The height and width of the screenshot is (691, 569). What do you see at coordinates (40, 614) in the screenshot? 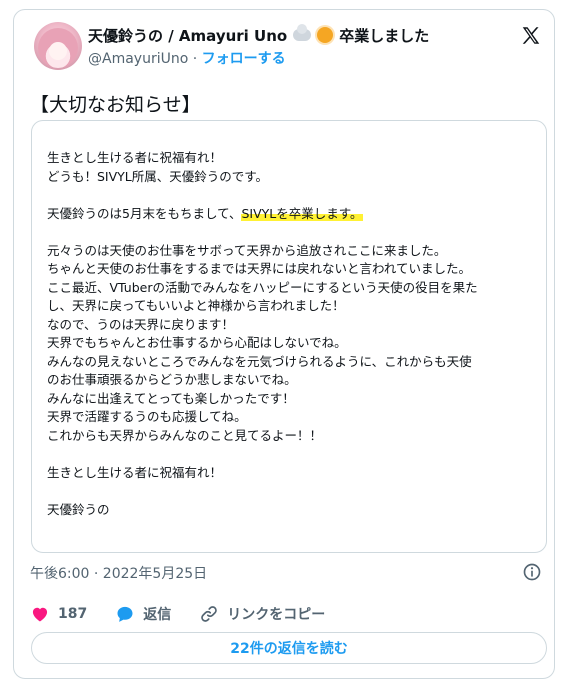
I see `heart-icon` at bounding box center [40, 614].